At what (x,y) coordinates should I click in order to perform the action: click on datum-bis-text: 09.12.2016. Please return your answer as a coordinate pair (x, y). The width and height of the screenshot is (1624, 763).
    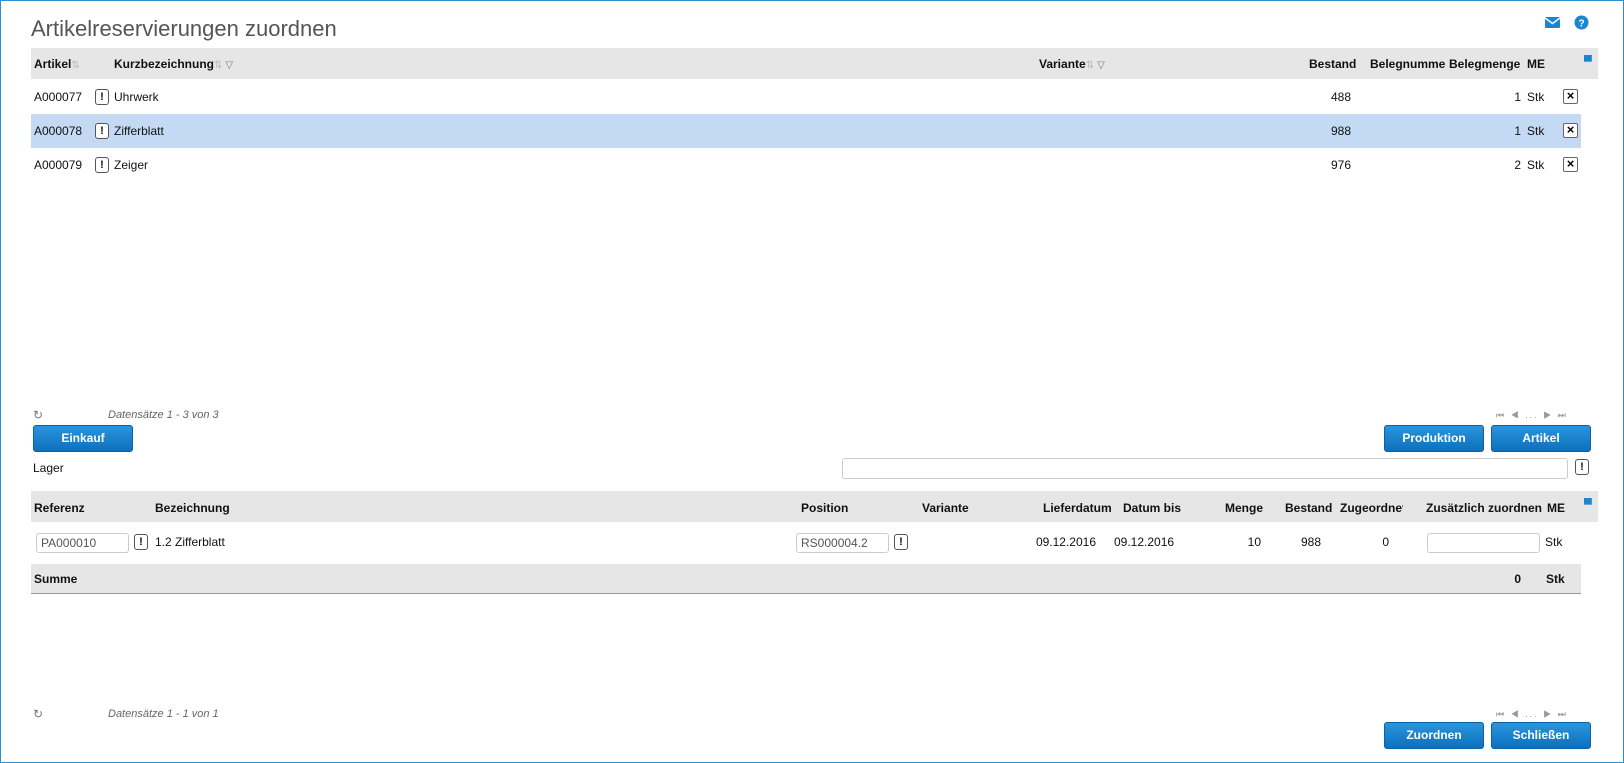
    Looking at the image, I should click on (1144, 542).